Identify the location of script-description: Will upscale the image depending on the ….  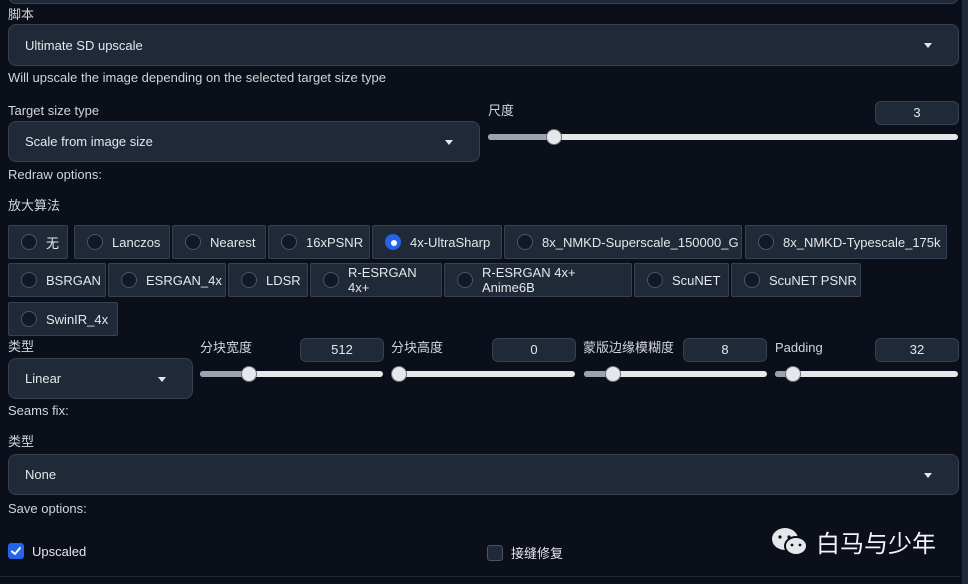
(197, 77).